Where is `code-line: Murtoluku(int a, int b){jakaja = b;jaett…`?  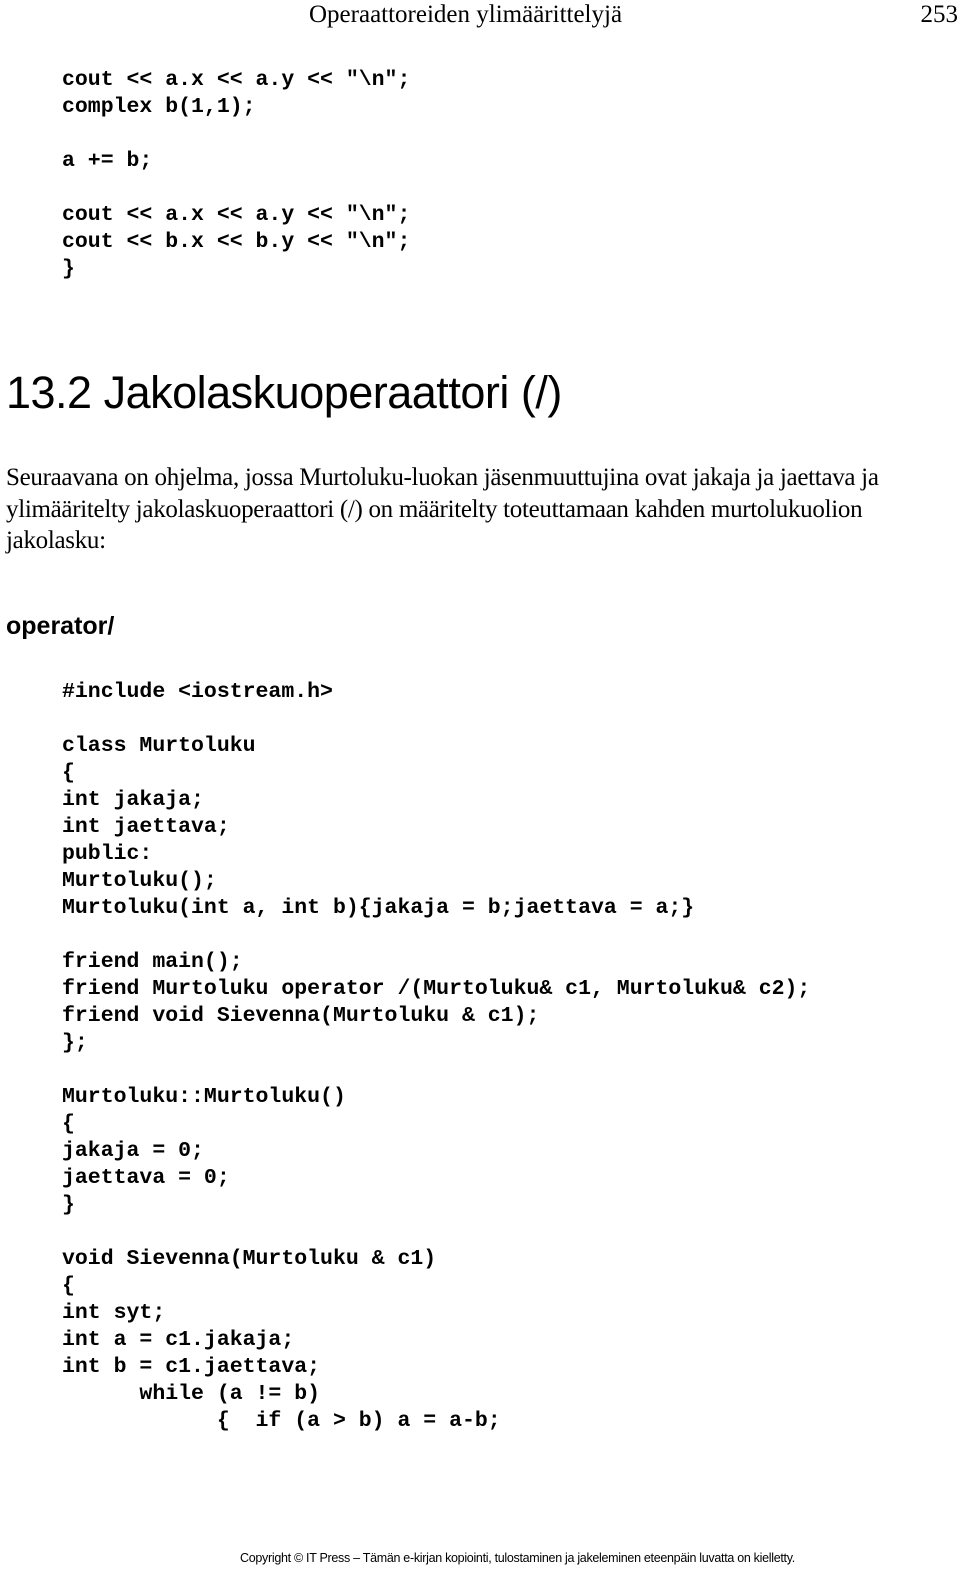 code-line: Murtoluku(int a, int b){jakaja = b;jaett… is located at coordinates (378, 908).